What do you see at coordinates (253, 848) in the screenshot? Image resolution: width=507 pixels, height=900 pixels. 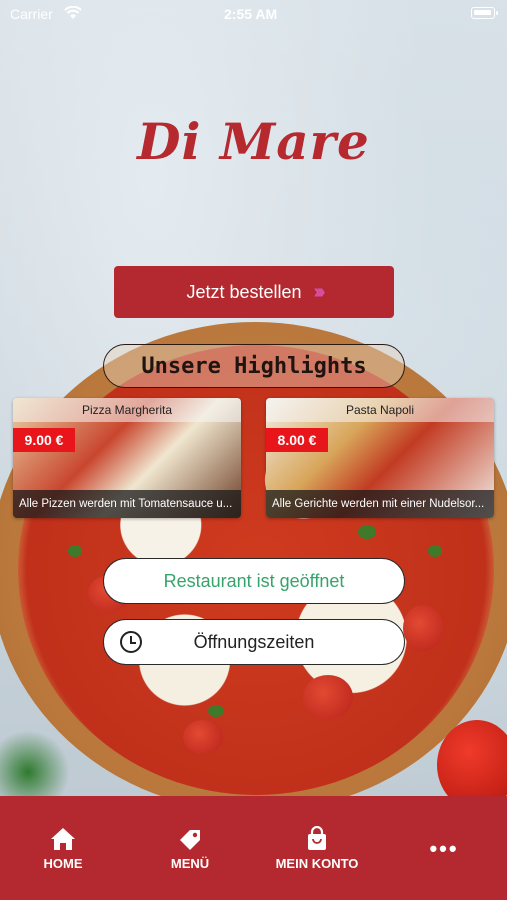 I see `tab-bar: HOME MENÜ MEIN KONTO •••` at bounding box center [253, 848].